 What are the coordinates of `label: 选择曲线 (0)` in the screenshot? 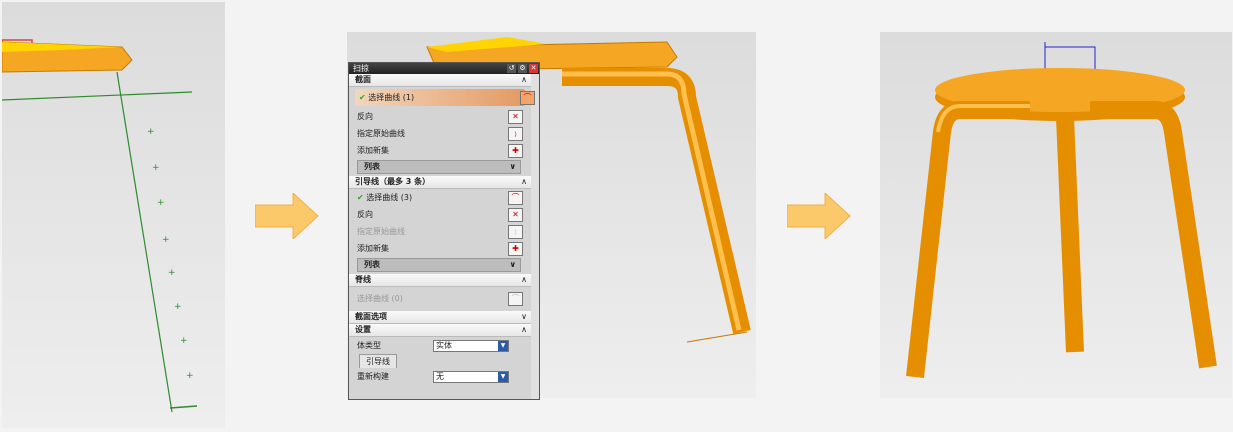 It's located at (380, 298).